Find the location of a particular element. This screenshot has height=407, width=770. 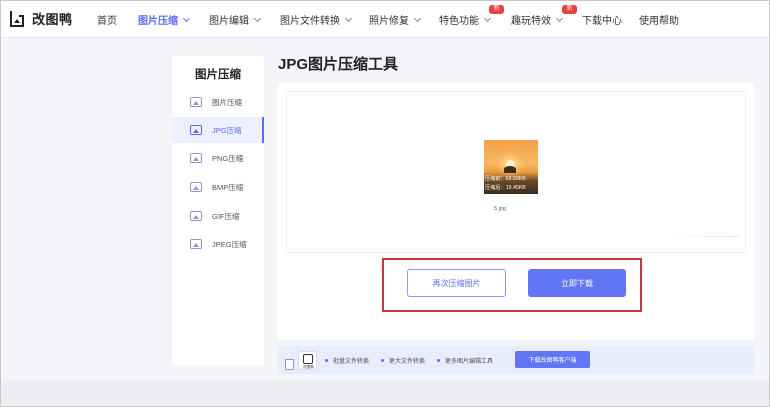

nav-image-compress-label: 图片压缩 is located at coordinates (158, 21).